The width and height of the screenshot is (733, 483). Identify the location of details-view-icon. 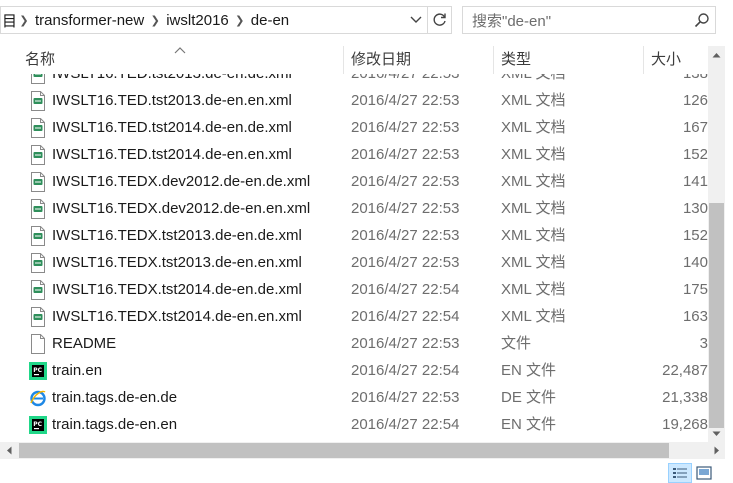
(680, 473).